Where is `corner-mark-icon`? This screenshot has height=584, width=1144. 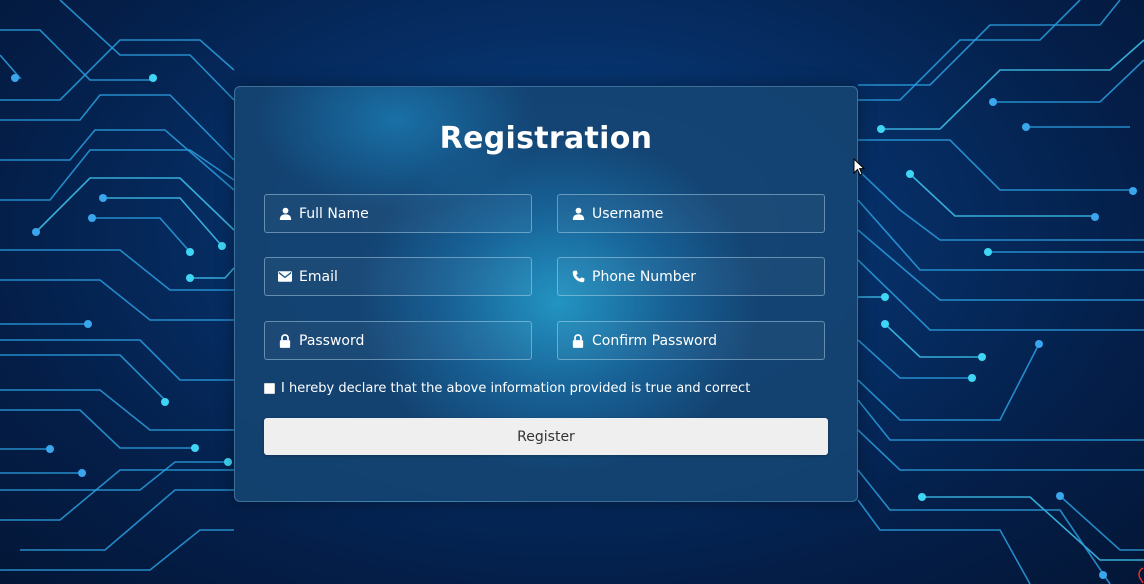 corner-mark-icon is located at coordinates (1141, 575).